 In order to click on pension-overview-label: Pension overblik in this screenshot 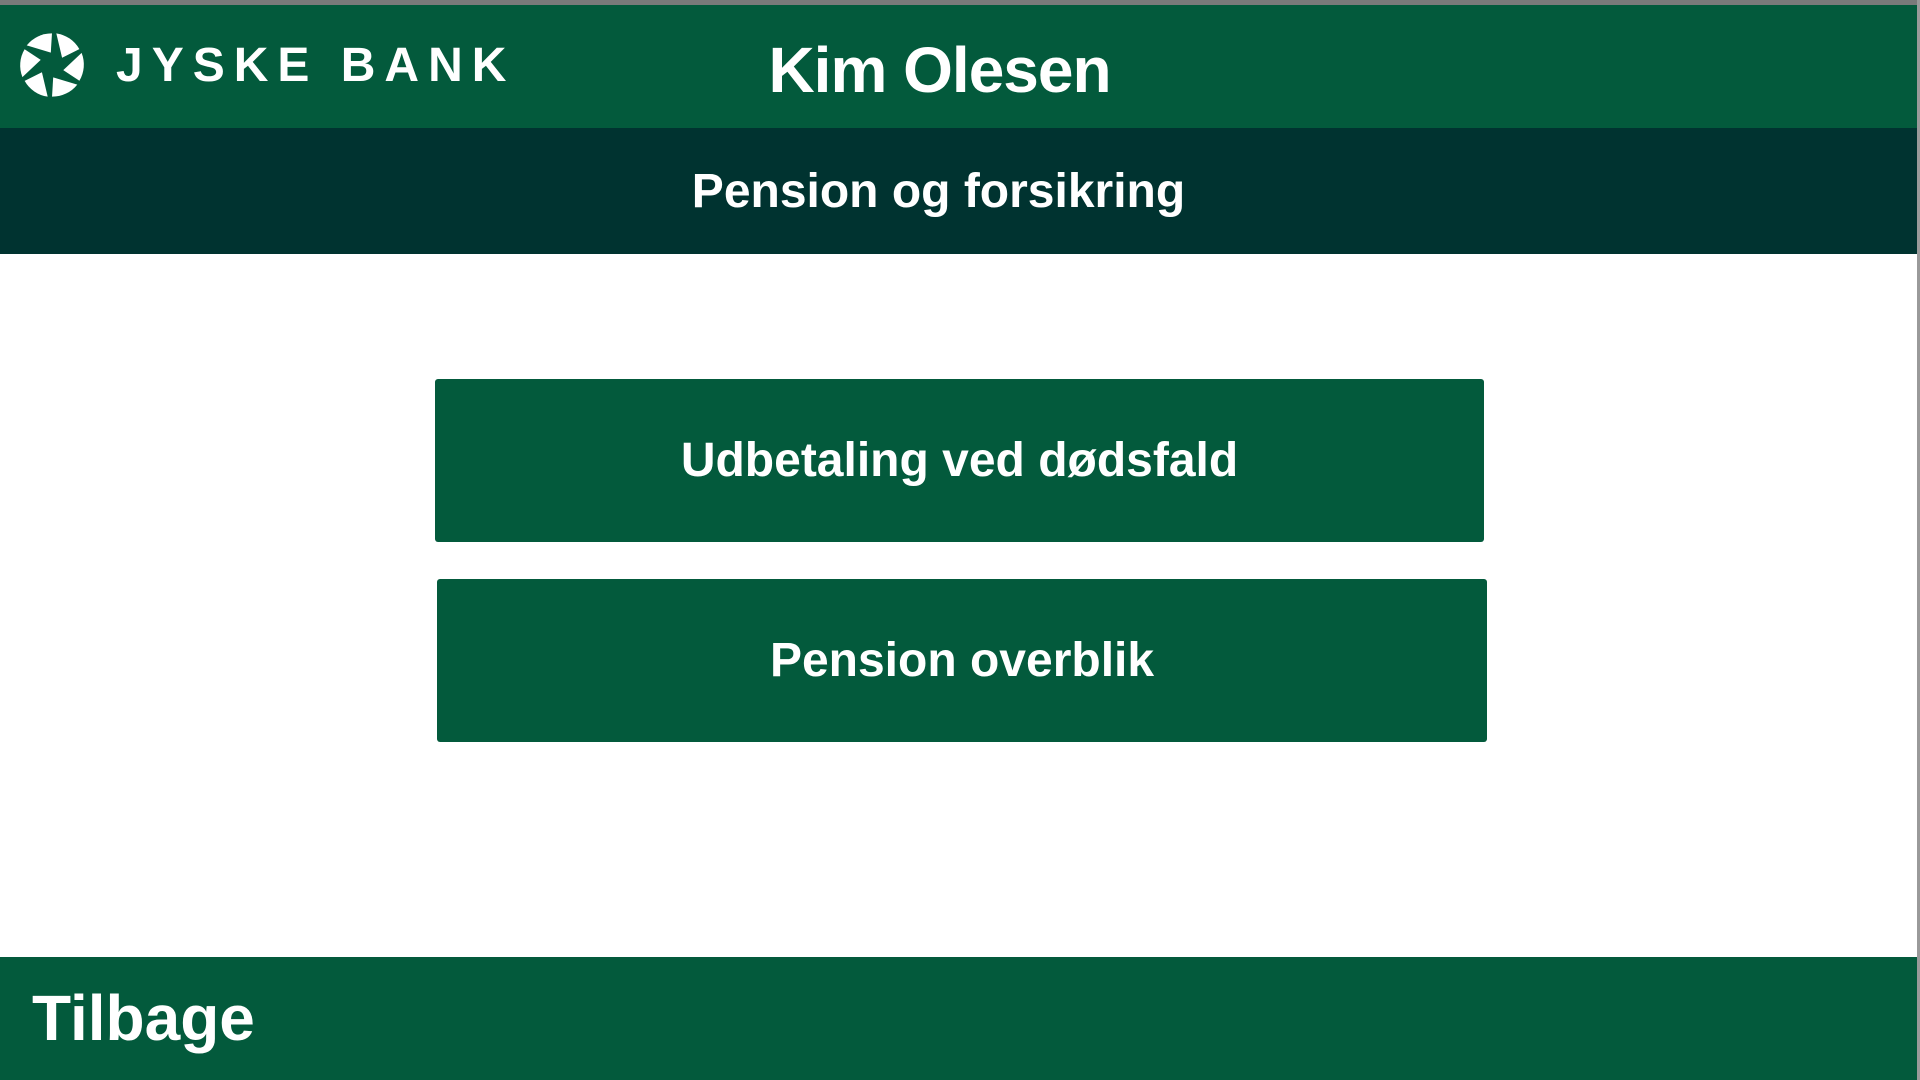, I will do `click(962, 660)`.